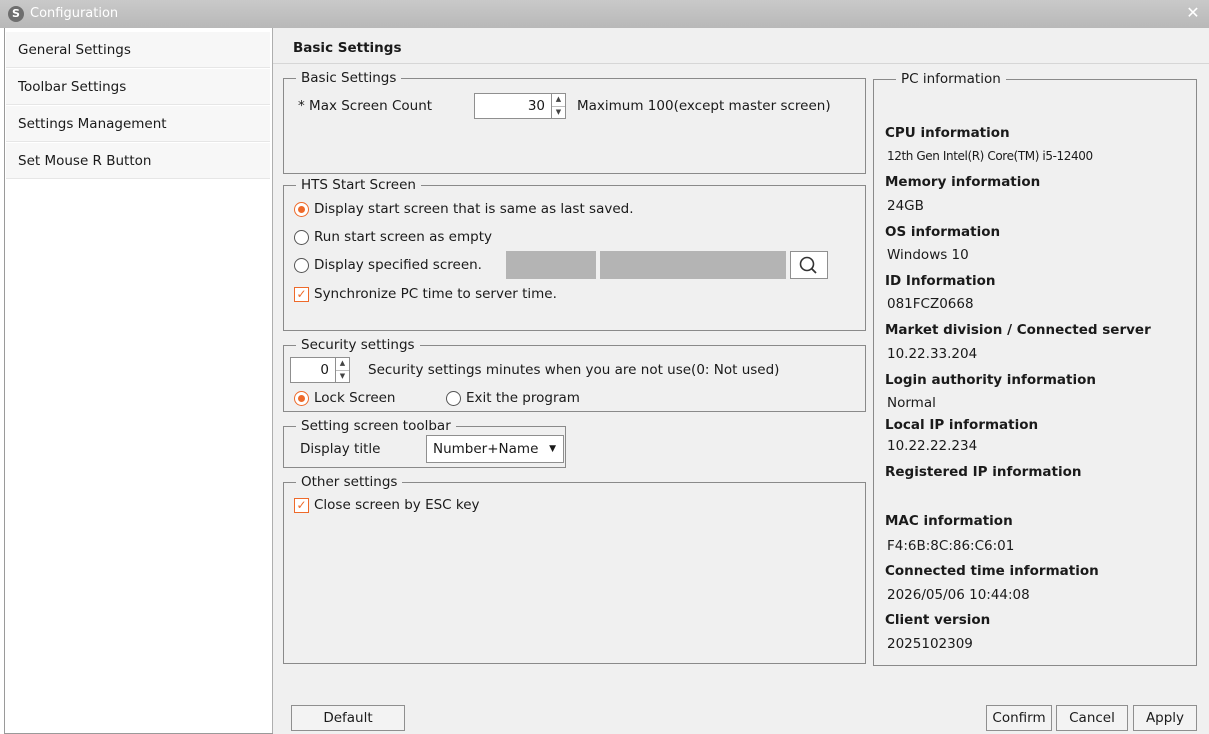 This screenshot has width=1209, height=734. What do you see at coordinates (958, 595) in the screenshot?
I see `connected-time-value: 2026/05/06 10:44:08` at bounding box center [958, 595].